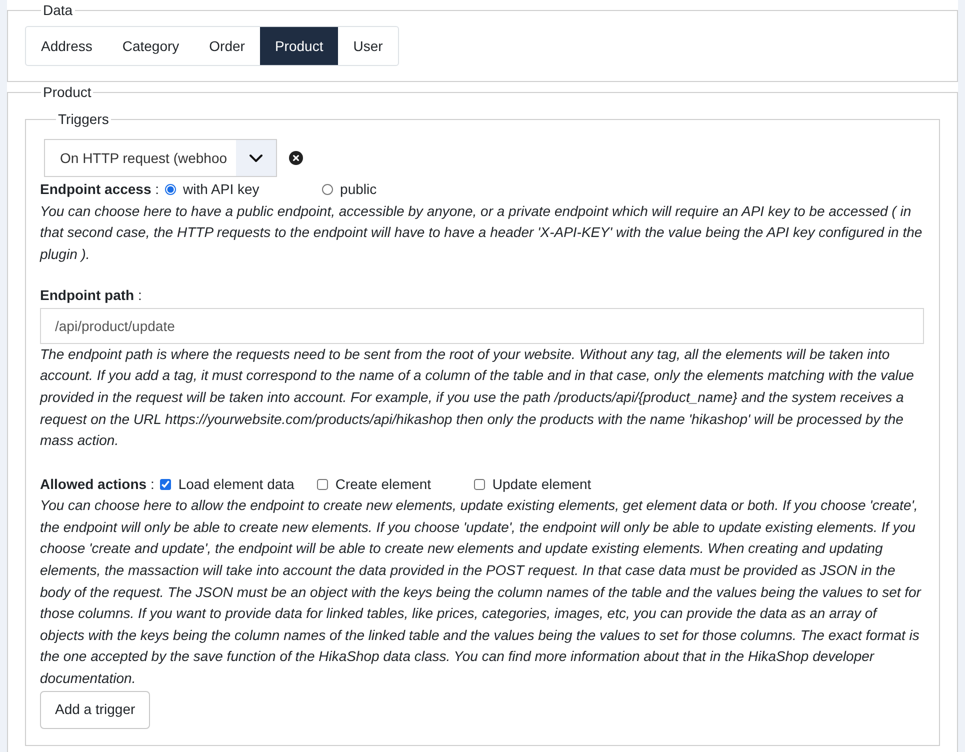 This screenshot has height=752, width=965. I want to click on tab: Product, so click(299, 46).